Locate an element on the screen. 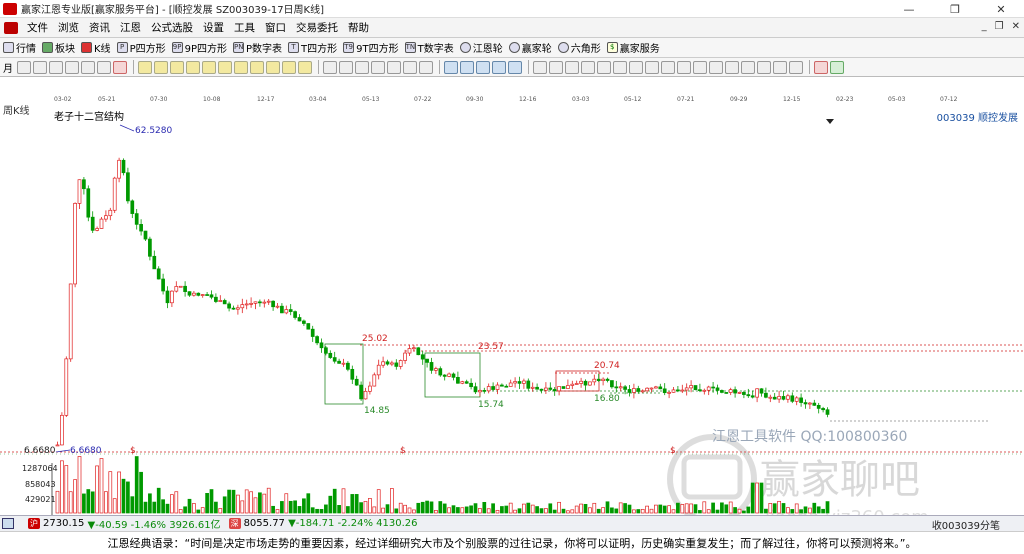  menu-window: 窗口 is located at coordinates (275, 27).